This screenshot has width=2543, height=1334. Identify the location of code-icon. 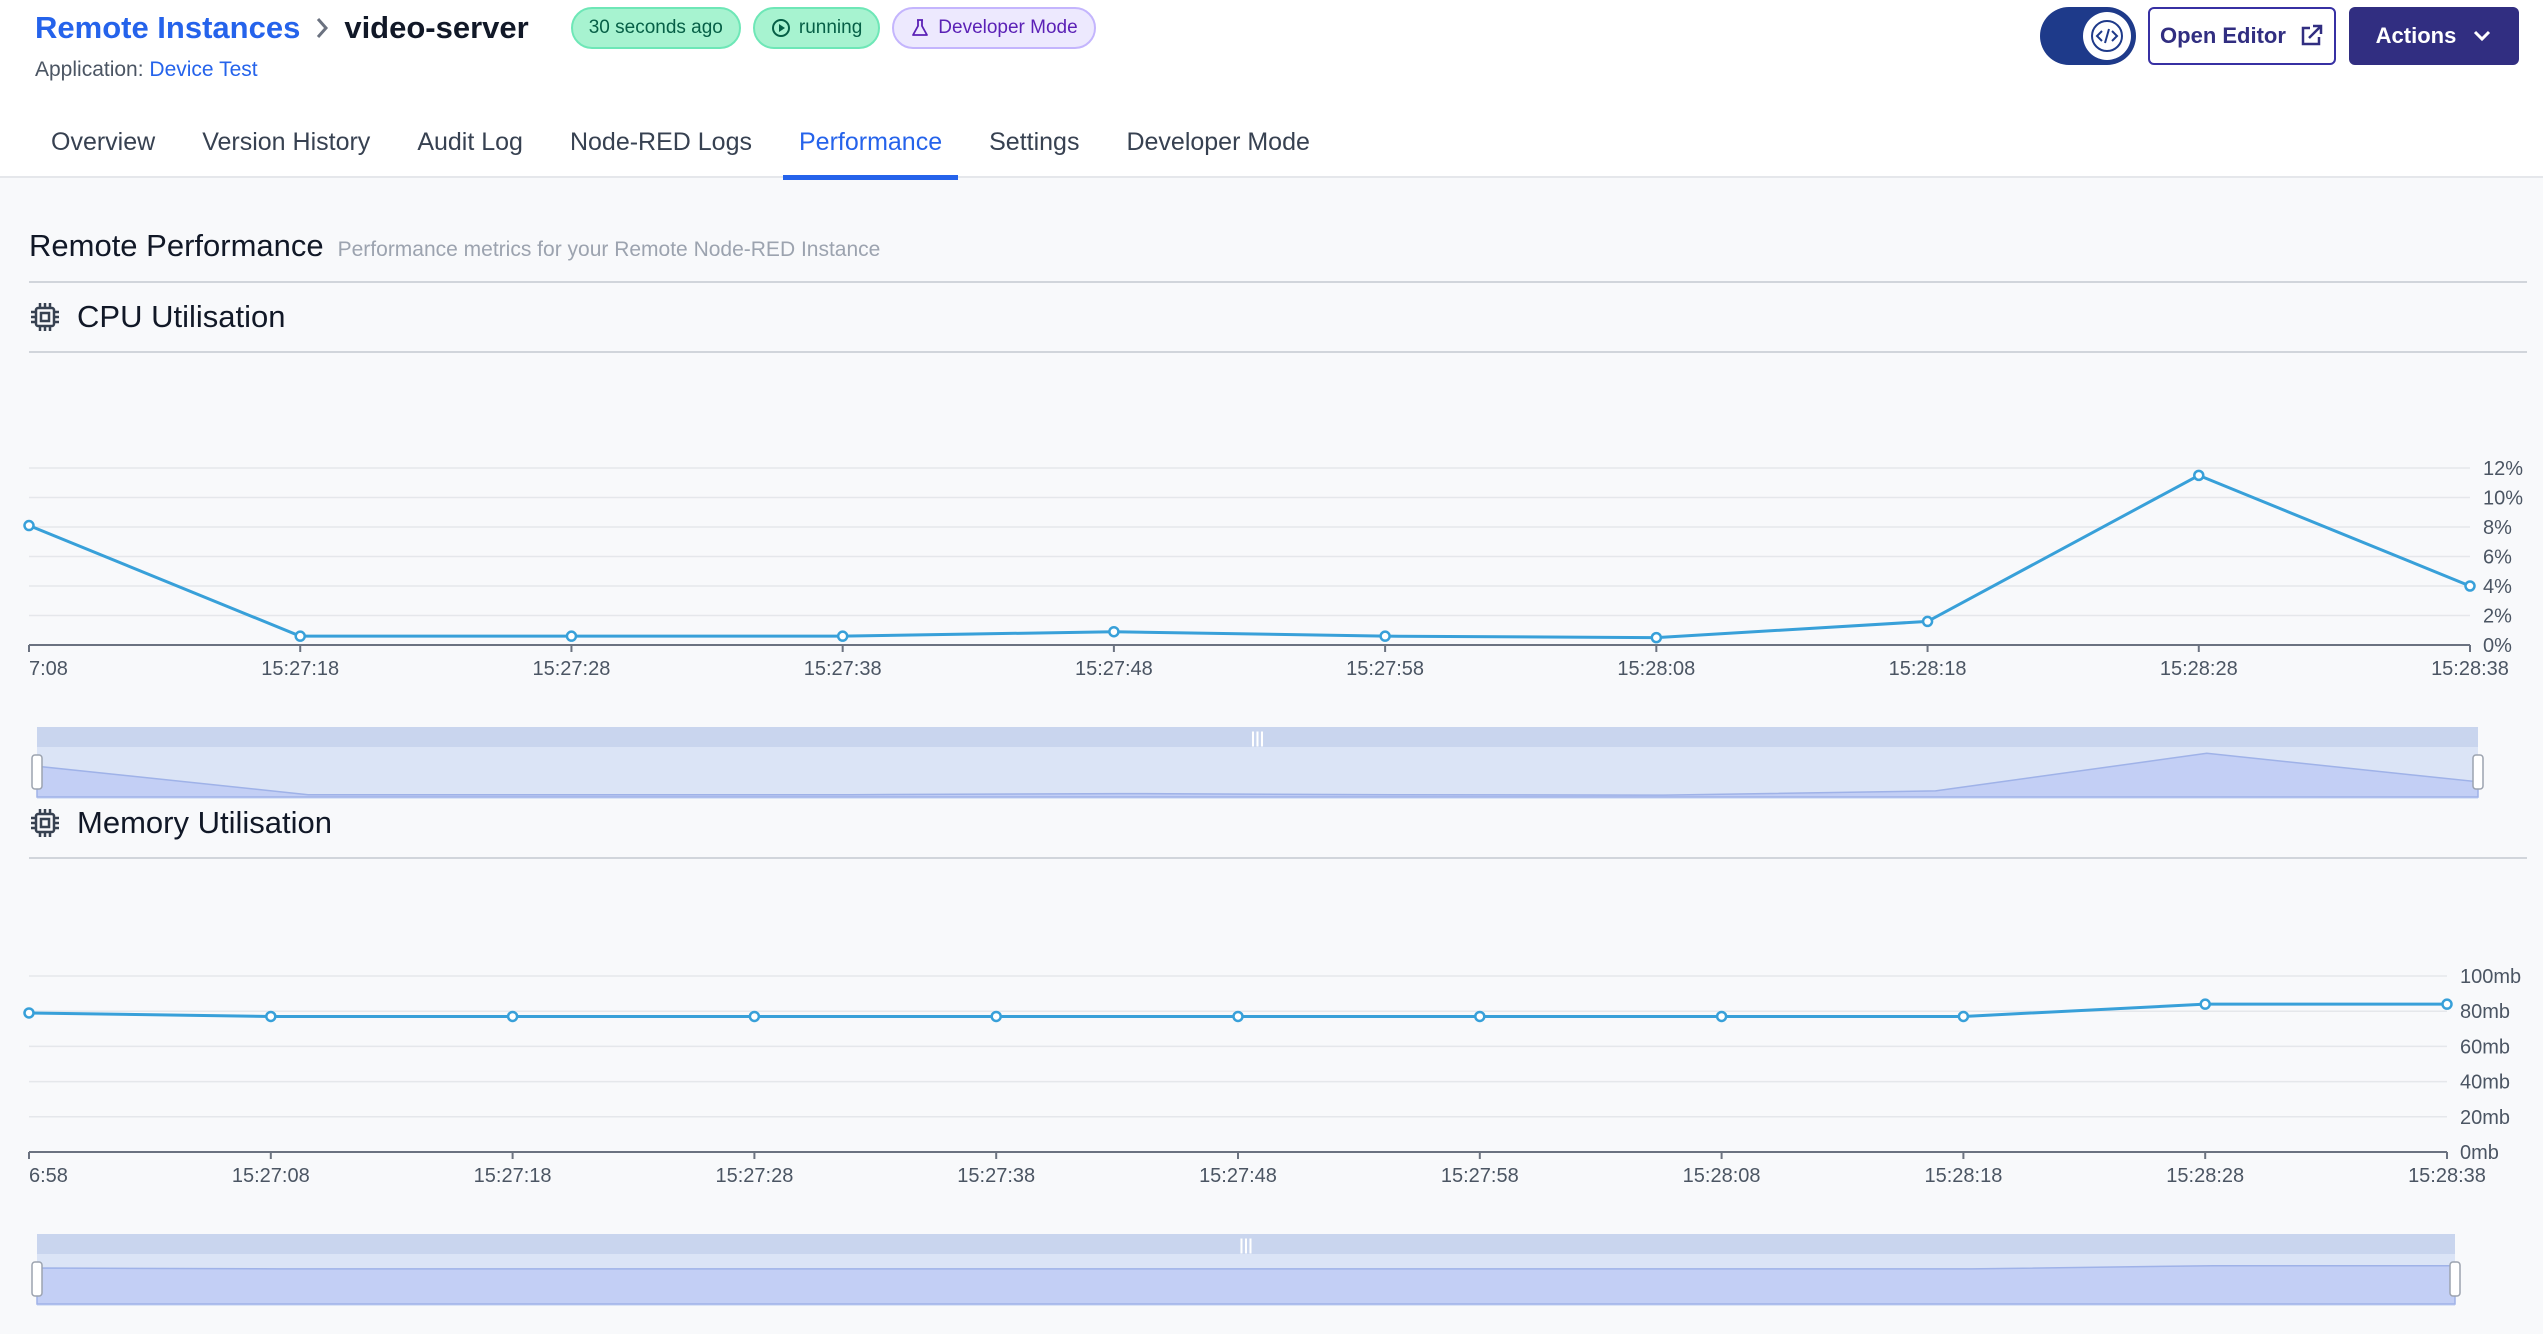
(2107, 36).